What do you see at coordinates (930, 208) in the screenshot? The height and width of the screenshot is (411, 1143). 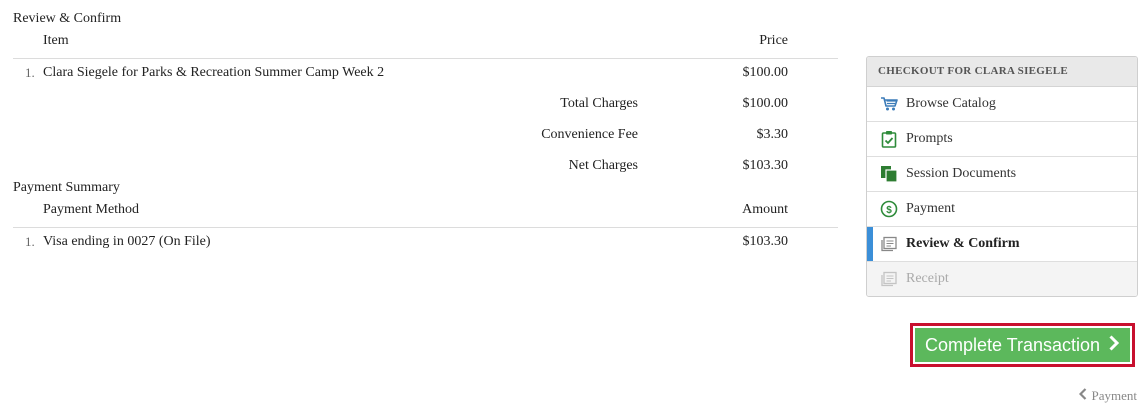 I see `sidebar-item-label: Payment` at bounding box center [930, 208].